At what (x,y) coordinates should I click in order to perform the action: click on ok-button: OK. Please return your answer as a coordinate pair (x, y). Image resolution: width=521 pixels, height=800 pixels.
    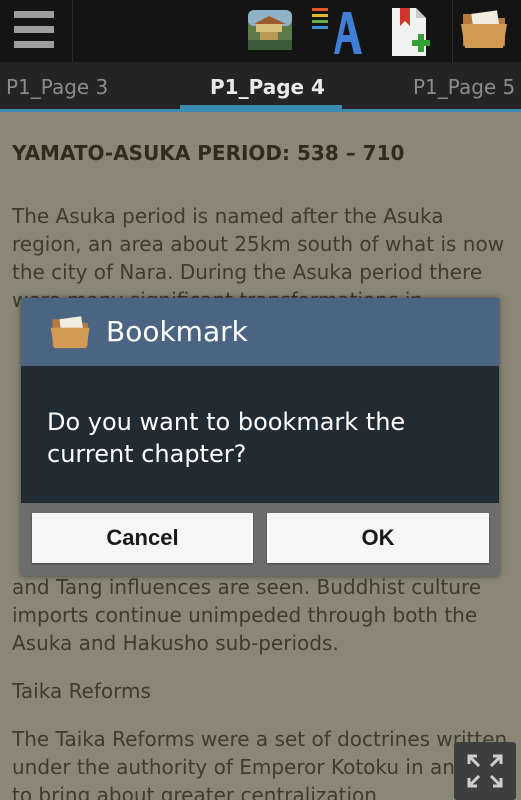
    Looking at the image, I should click on (378, 538).